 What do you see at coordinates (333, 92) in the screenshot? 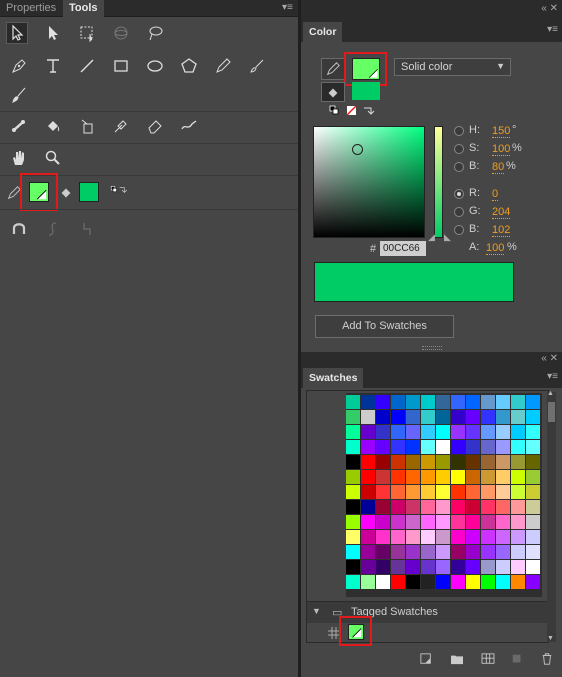
I see `fill-selector` at bounding box center [333, 92].